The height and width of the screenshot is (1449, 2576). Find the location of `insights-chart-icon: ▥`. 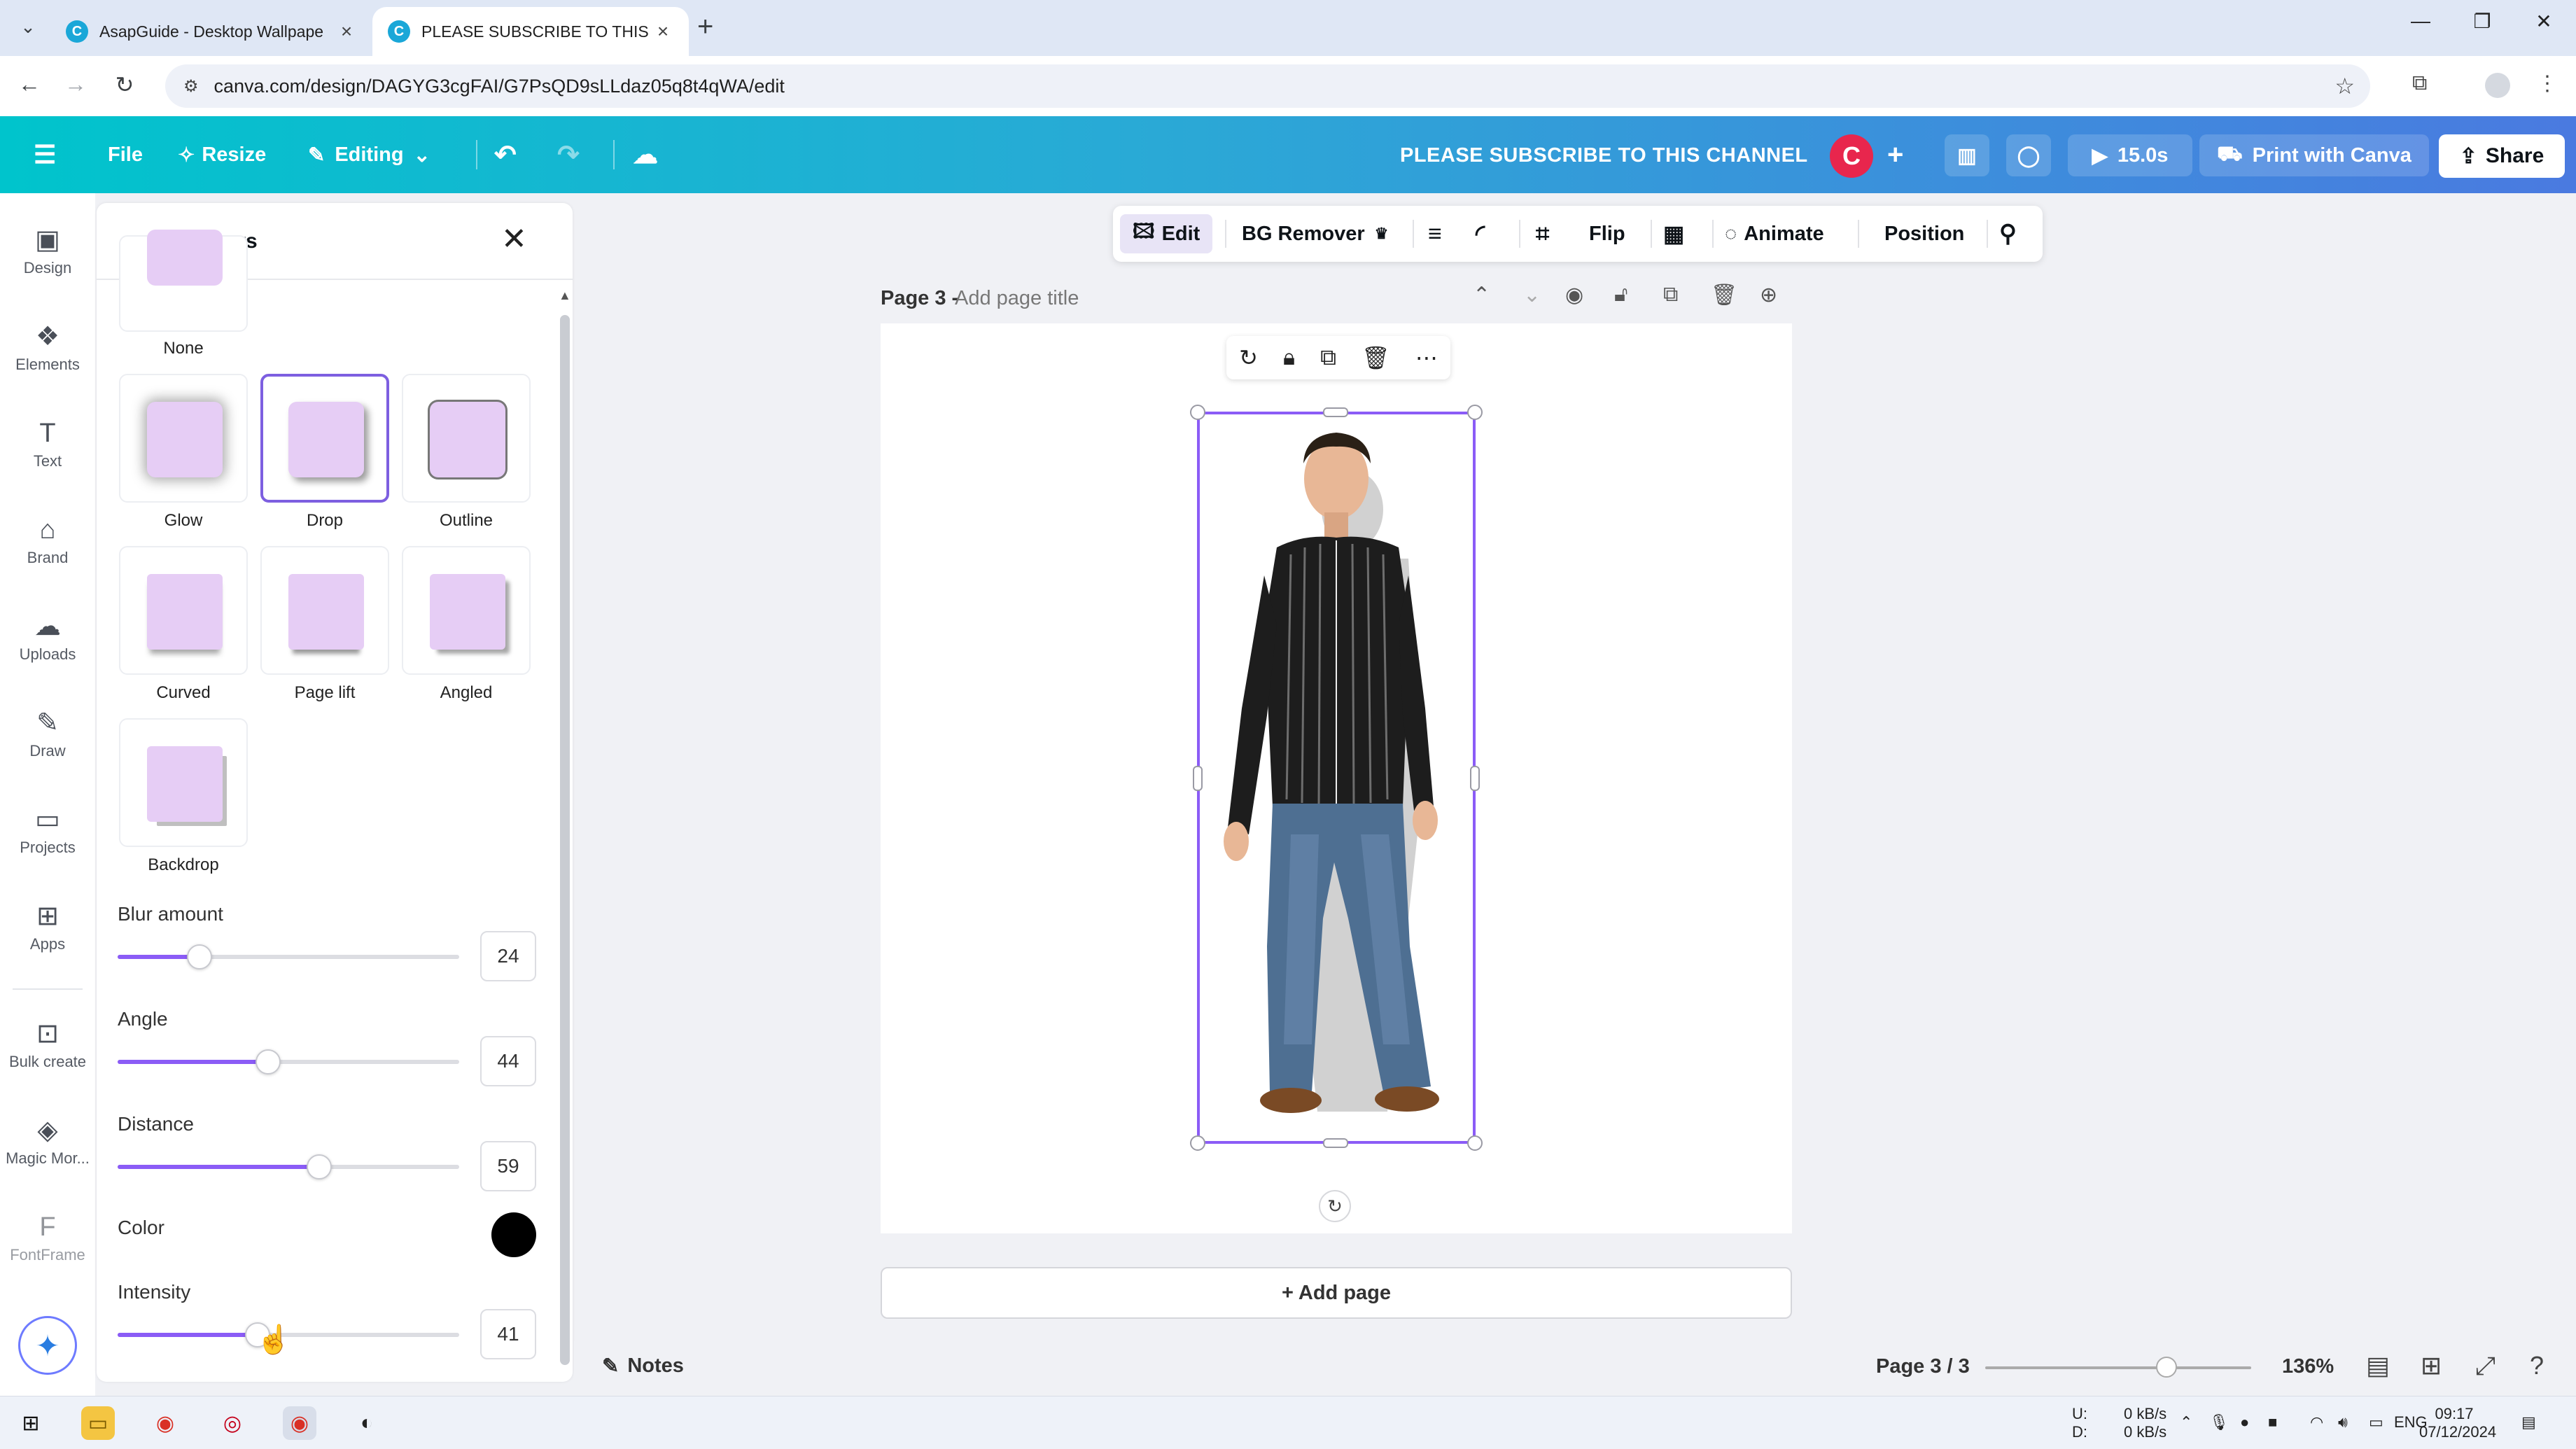

insights-chart-icon: ▥ is located at coordinates (1967, 155).